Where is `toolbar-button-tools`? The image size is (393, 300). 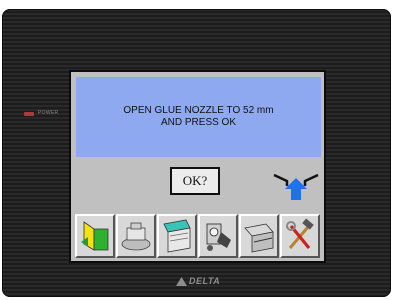 toolbar-button-tools is located at coordinates (300, 236).